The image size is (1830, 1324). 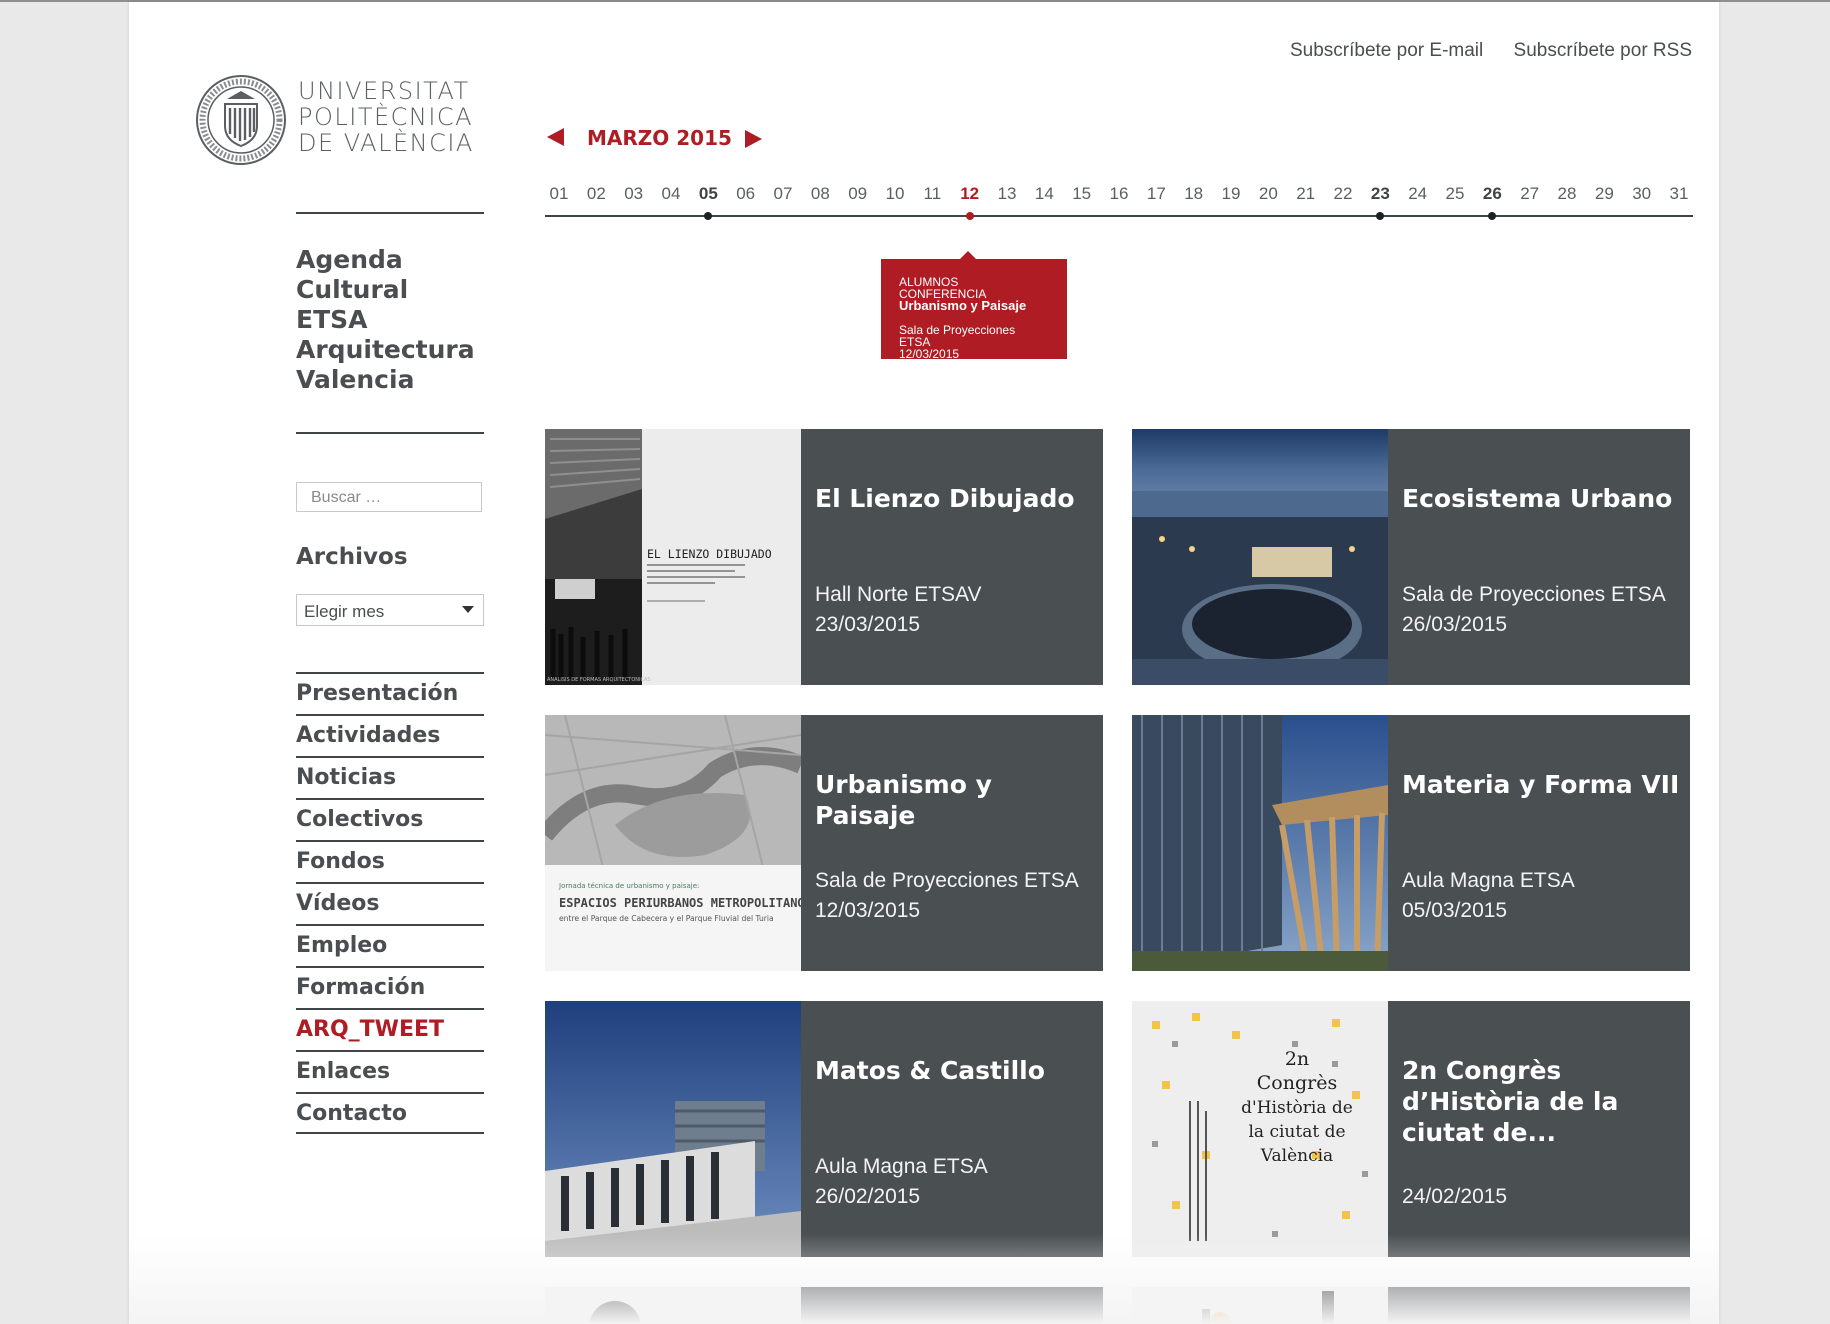 What do you see at coordinates (957, 1070) in the screenshot?
I see `event-title: Matos & Castillo` at bounding box center [957, 1070].